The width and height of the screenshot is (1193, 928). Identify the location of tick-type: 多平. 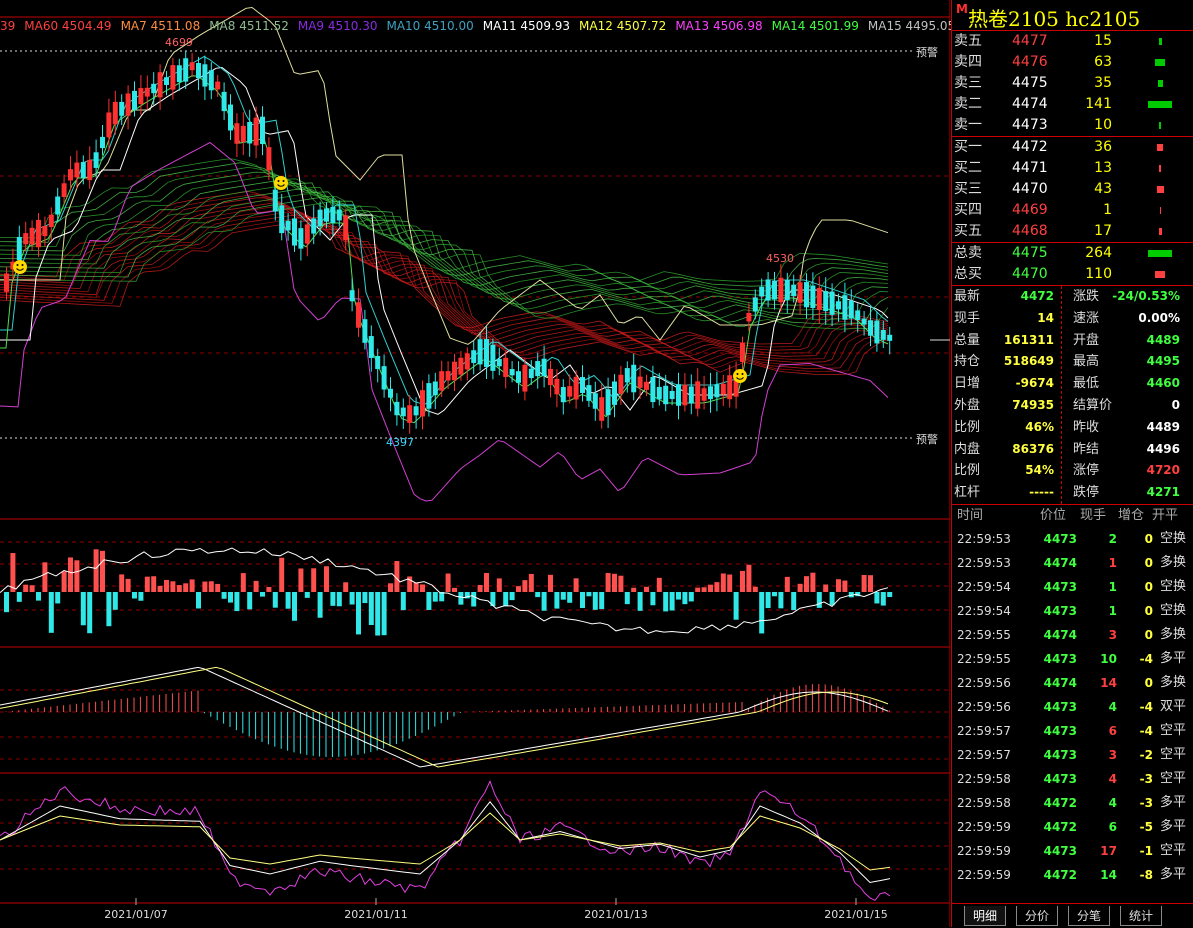
(1173, 874).